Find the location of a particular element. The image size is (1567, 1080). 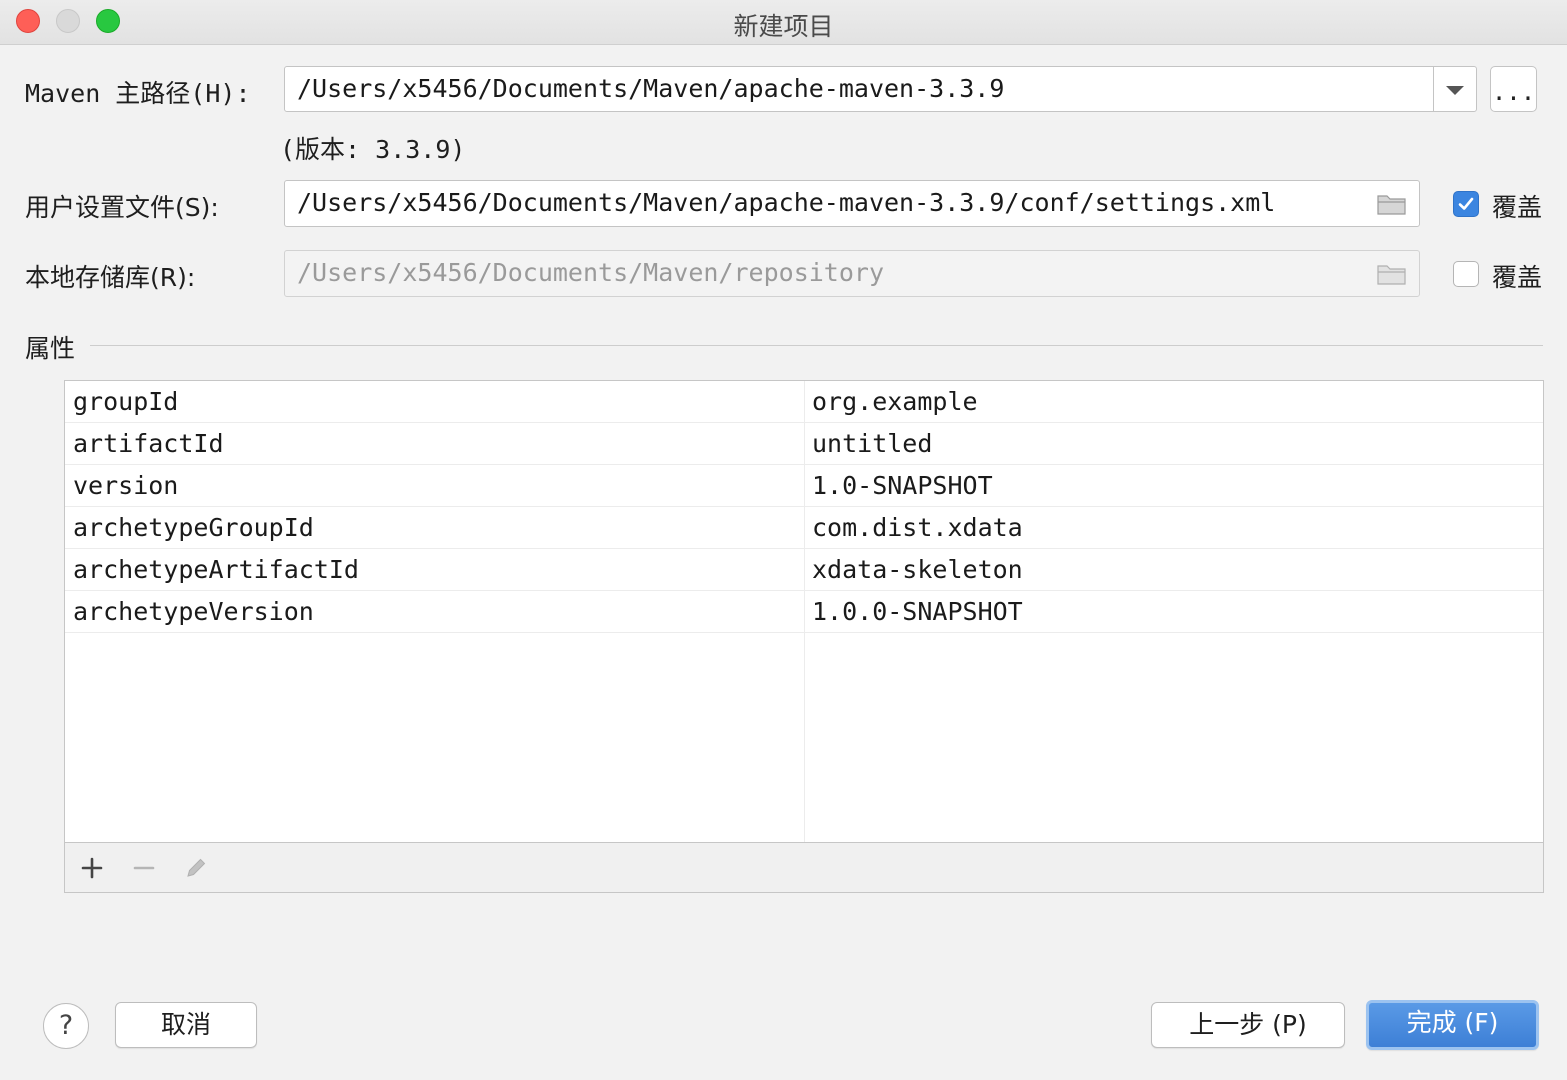

local-repo-override-checkbox is located at coordinates (1466, 274).